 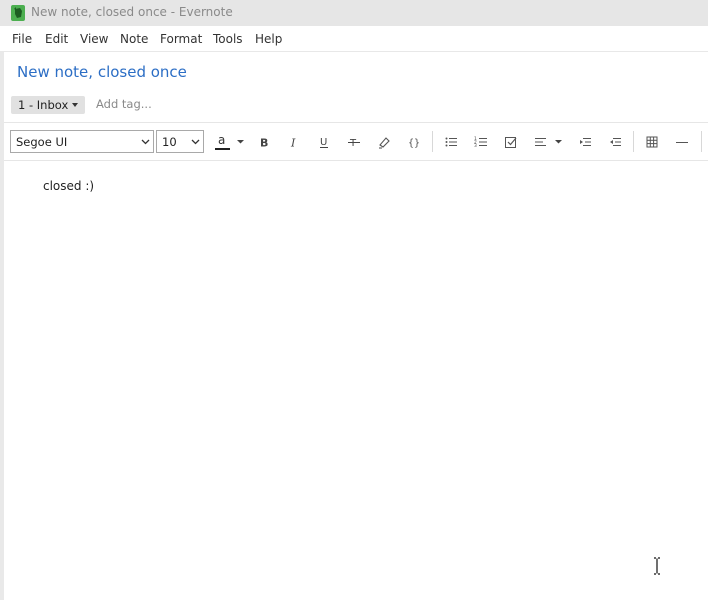 I want to click on highlighter-icon, so click(x=384, y=143).